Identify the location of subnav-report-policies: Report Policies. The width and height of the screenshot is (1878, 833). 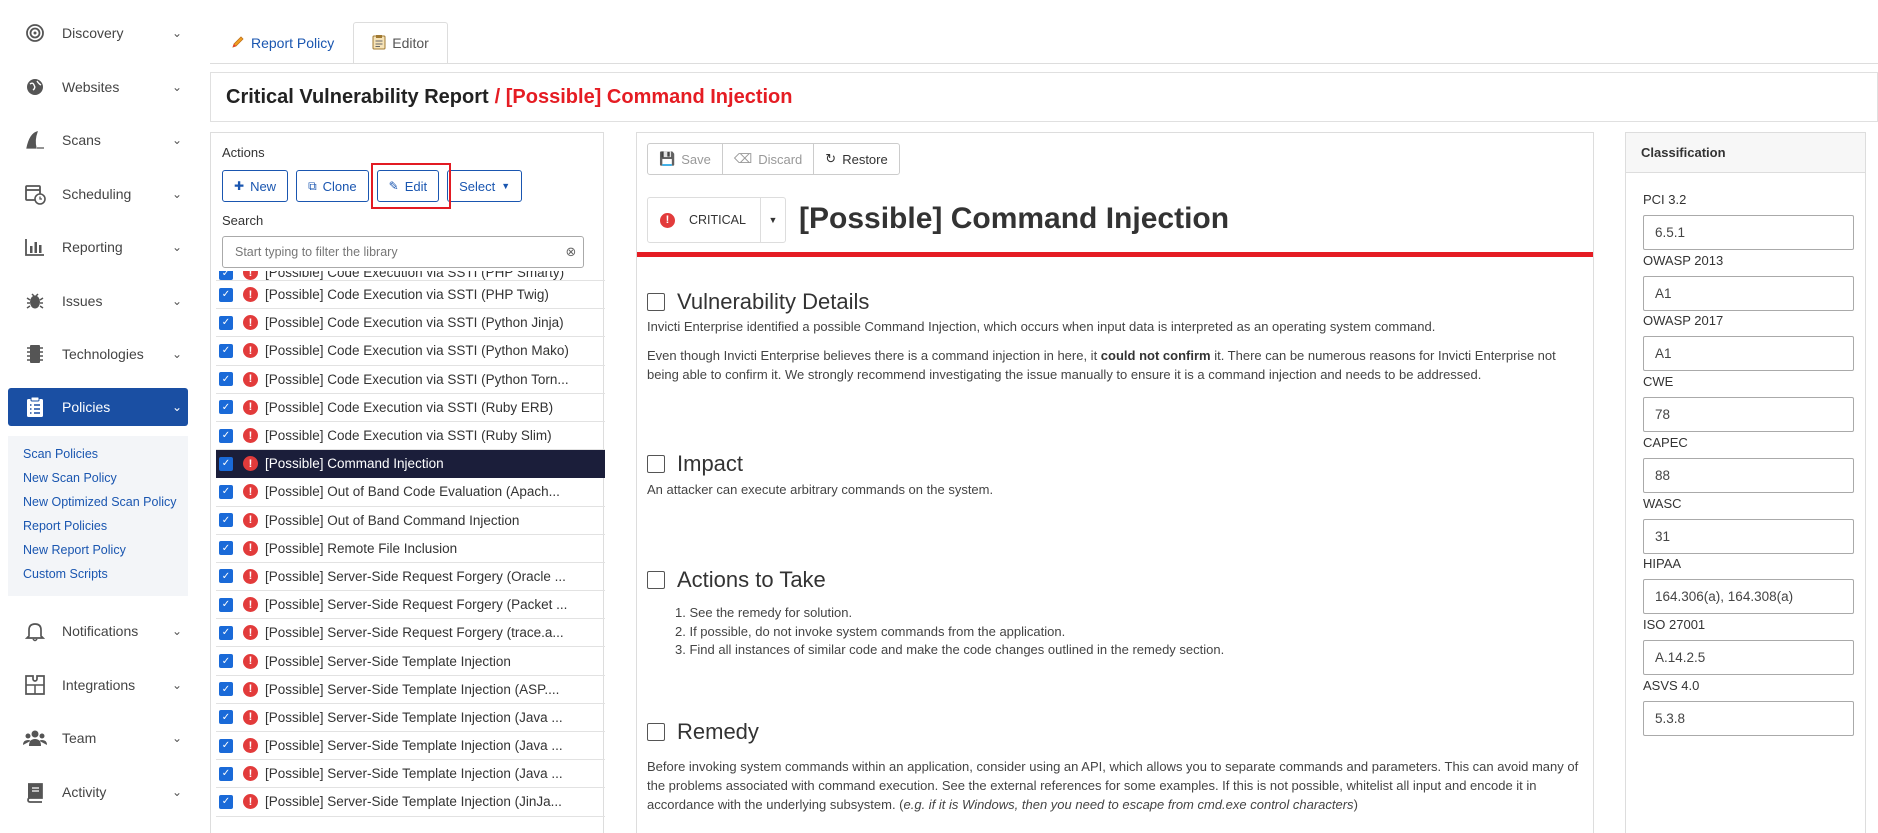
(98, 526).